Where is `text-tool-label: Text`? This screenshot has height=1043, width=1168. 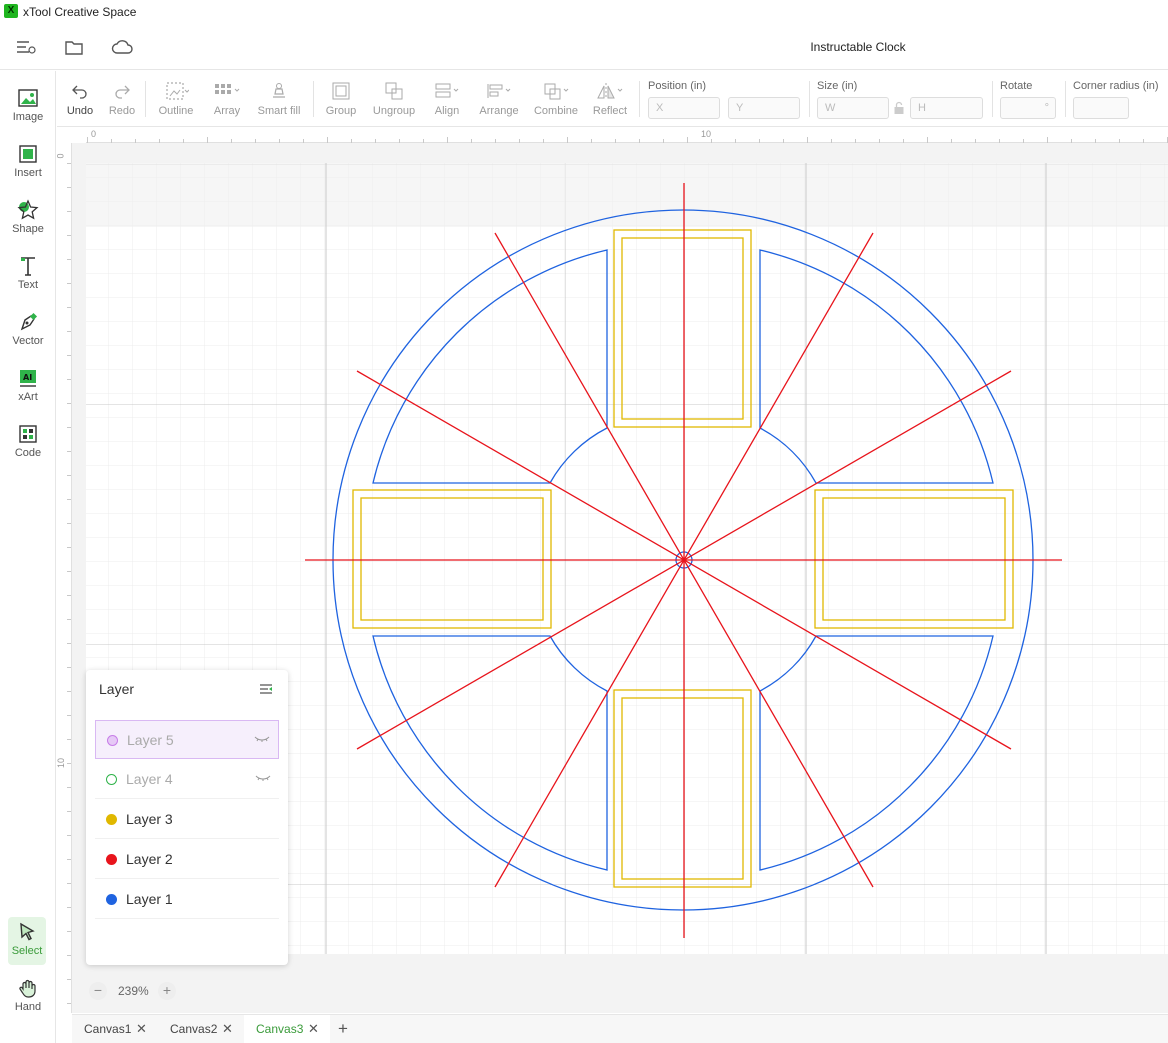
text-tool-label: Text is located at coordinates (28, 285).